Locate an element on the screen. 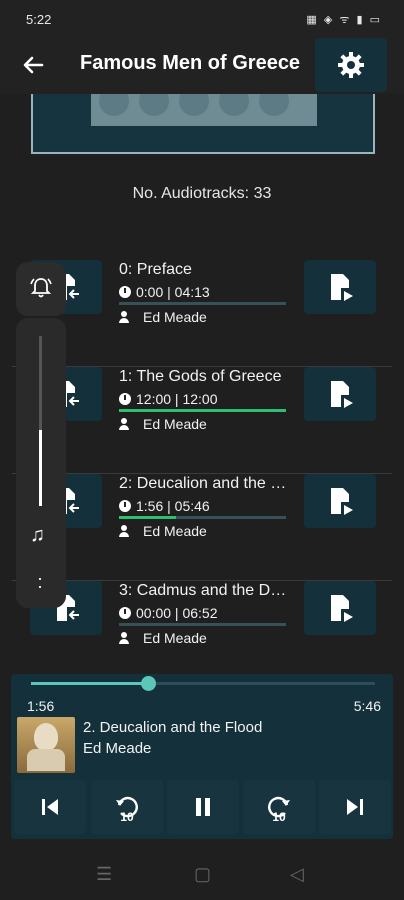 The image size is (404, 900). next-track-button is located at coordinates (355, 807).